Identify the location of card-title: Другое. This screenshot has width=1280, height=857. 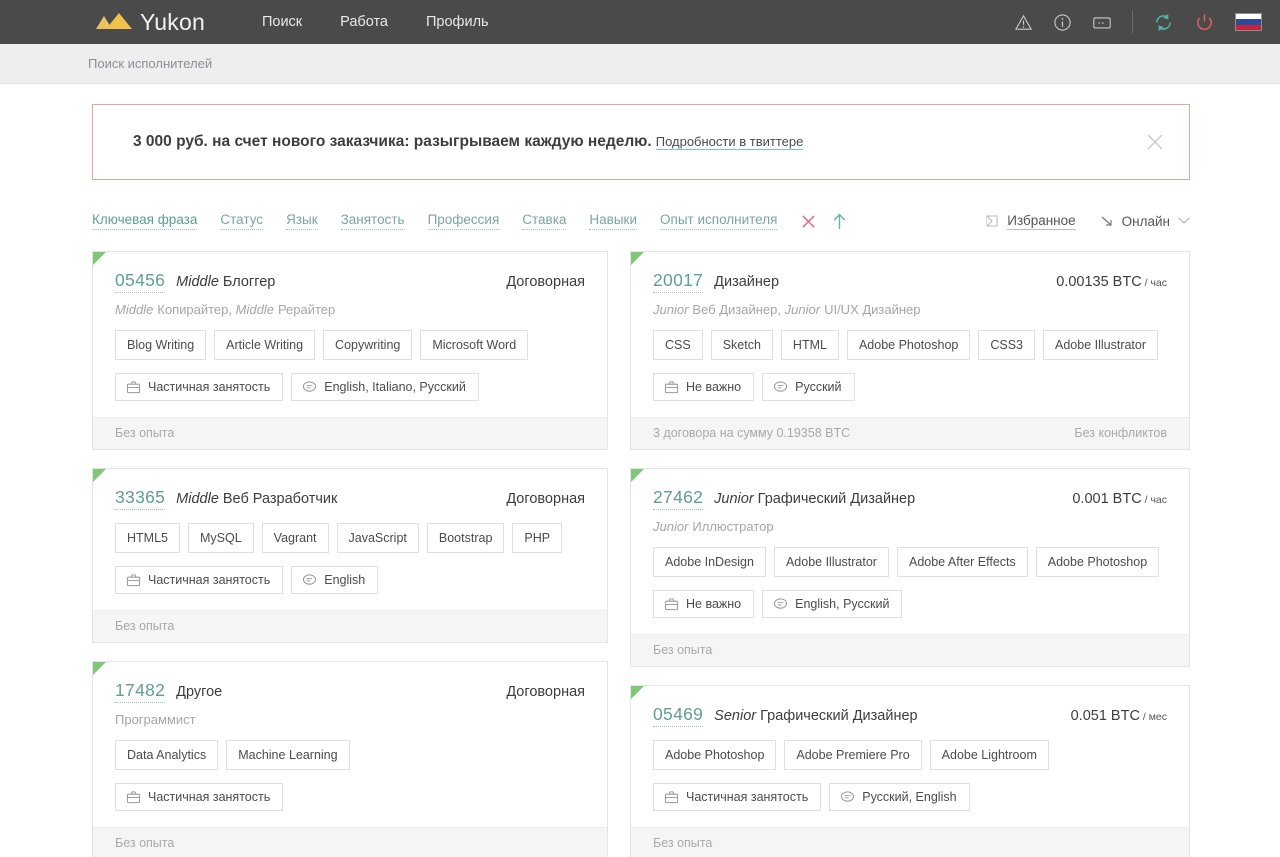
(199, 692).